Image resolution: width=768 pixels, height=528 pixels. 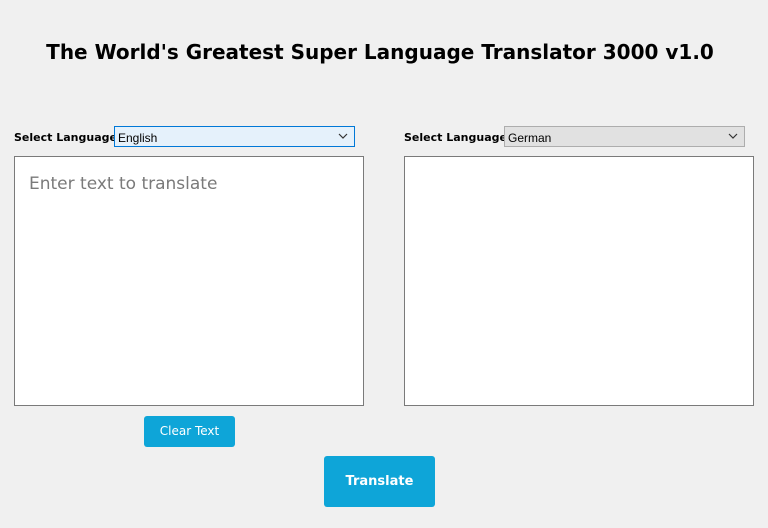 What do you see at coordinates (234, 136) in the screenshot?
I see `source-language-select: English` at bounding box center [234, 136].